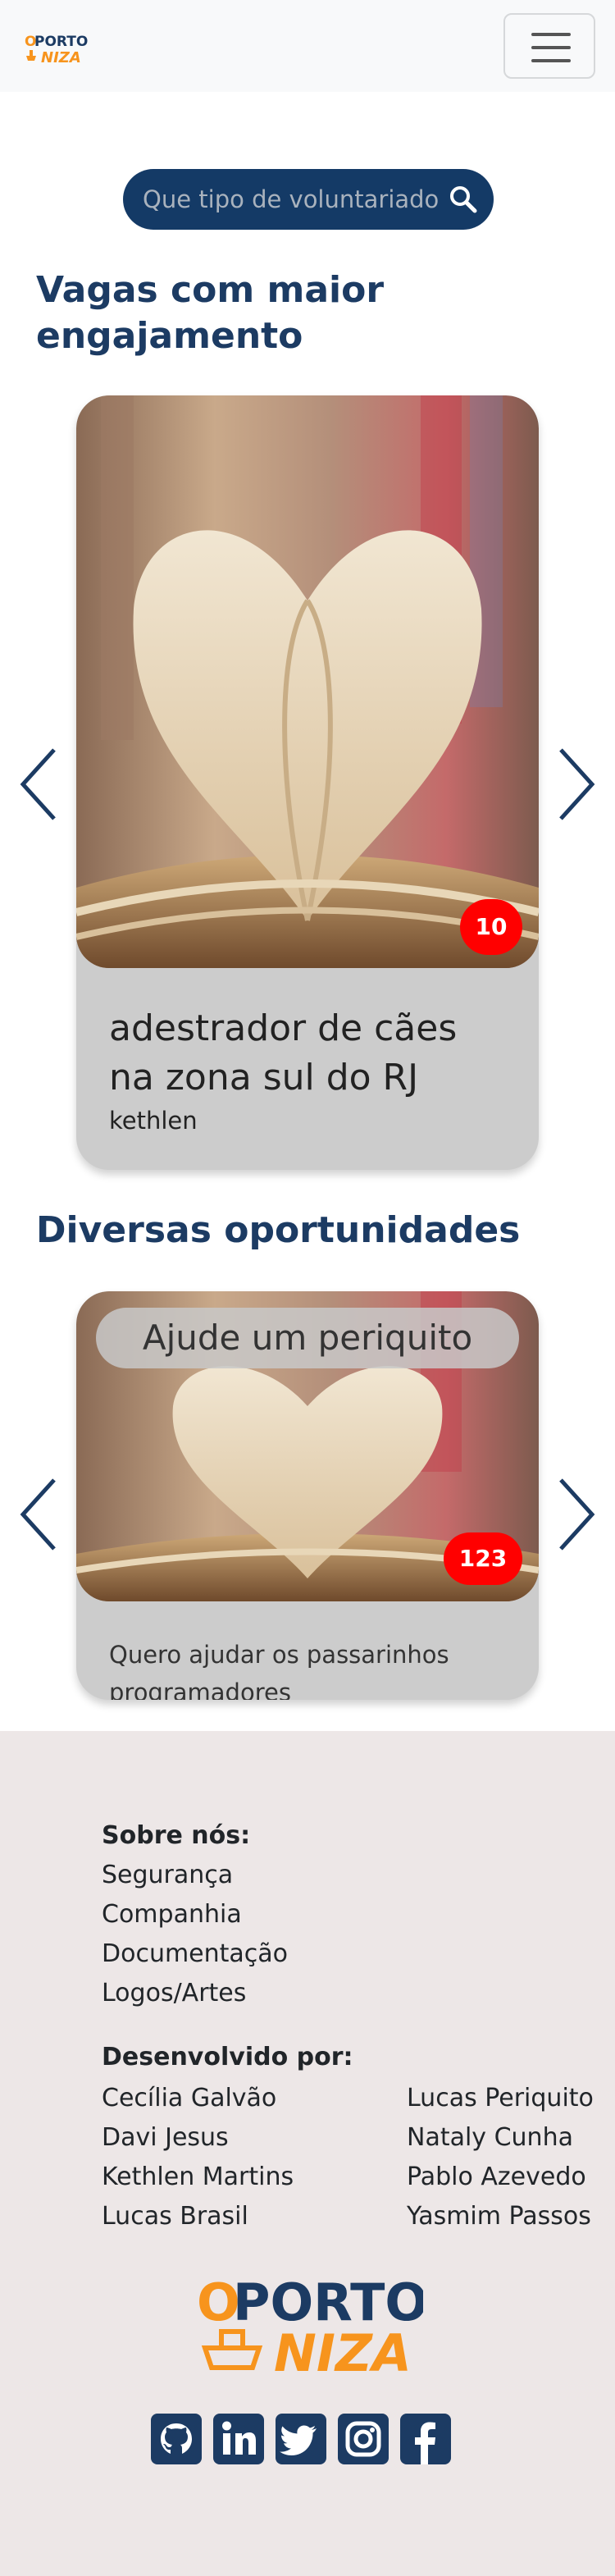  What do you see at coordinates (153, 1121) in the screenshot?
I see `card-author: kethlen` at bounding box center [153, 1121].